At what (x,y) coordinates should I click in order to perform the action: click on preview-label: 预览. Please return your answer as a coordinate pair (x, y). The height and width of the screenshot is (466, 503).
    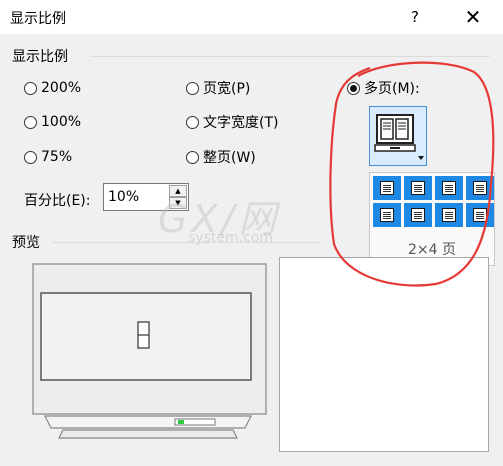
    Looking at the image, I should click on (26, 243).